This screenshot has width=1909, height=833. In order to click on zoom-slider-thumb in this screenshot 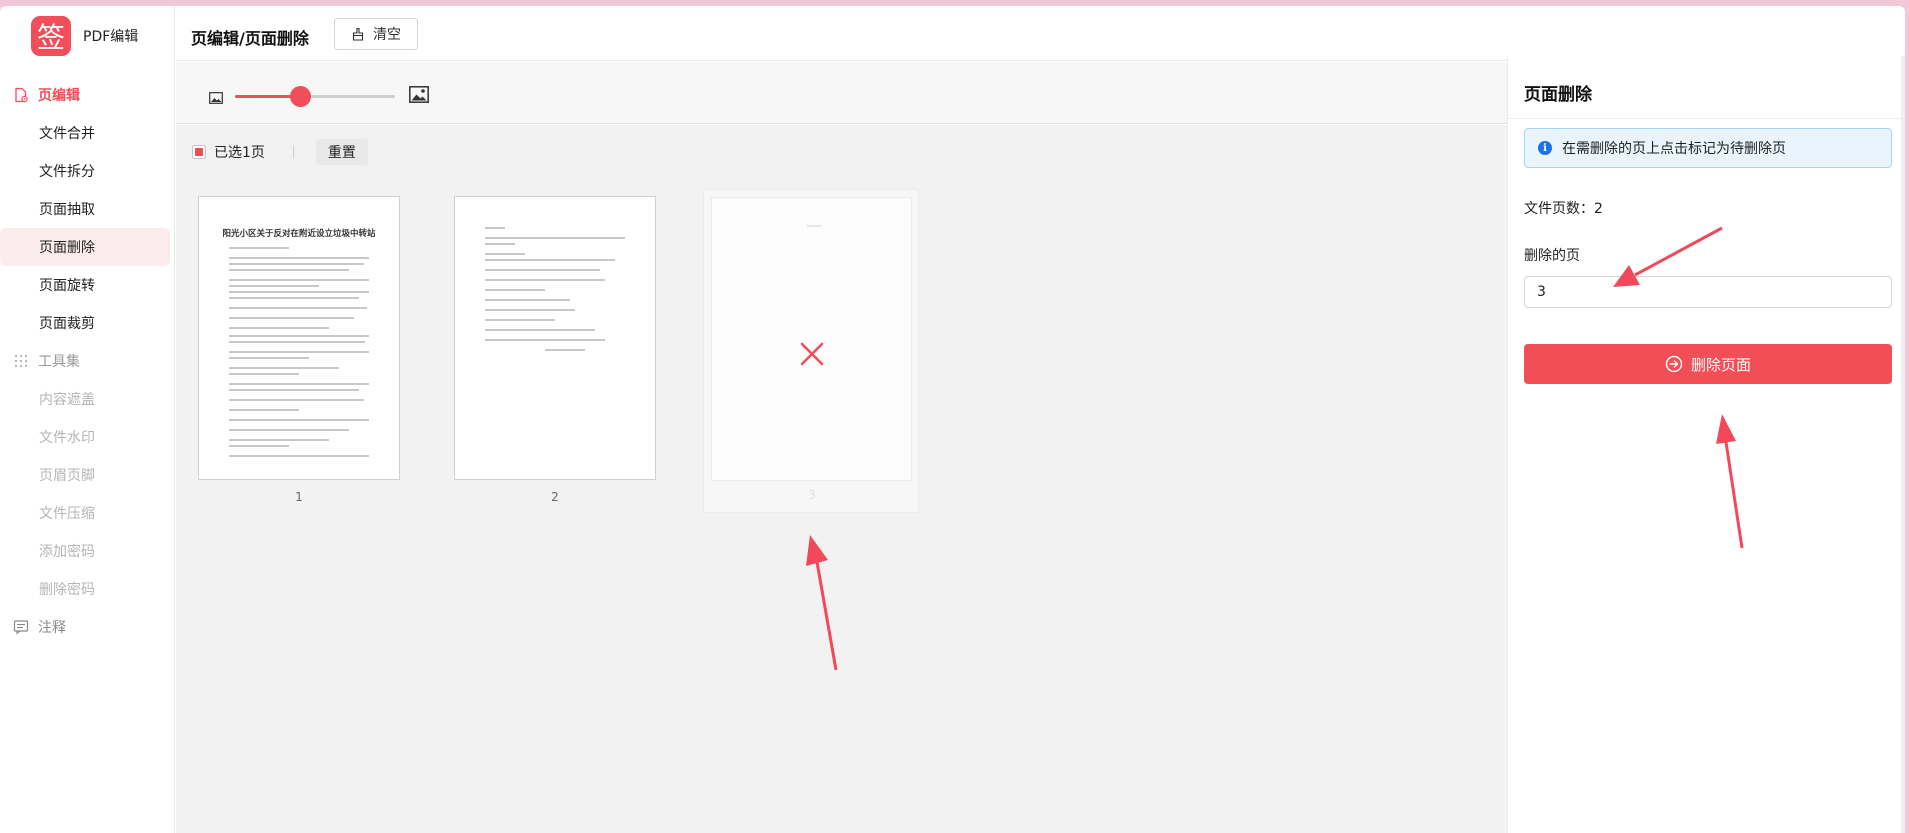, I will do `click(301, 96)`.